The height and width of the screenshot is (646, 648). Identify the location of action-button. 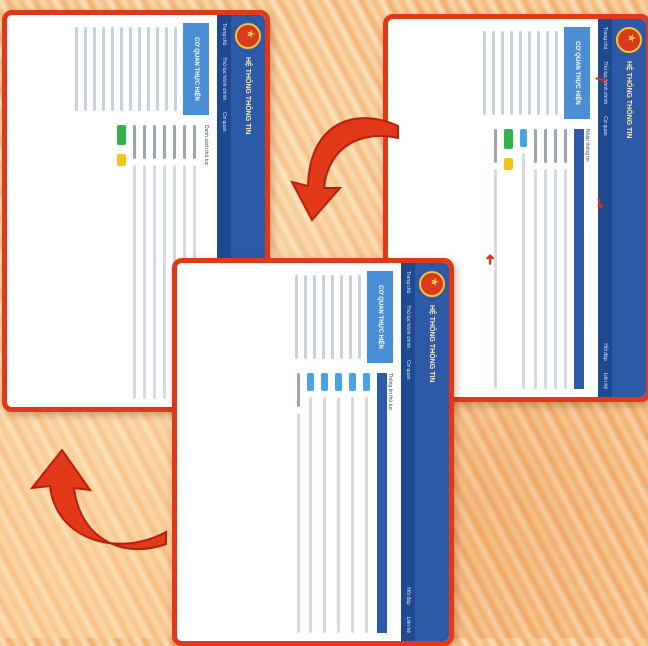
(523, 138).